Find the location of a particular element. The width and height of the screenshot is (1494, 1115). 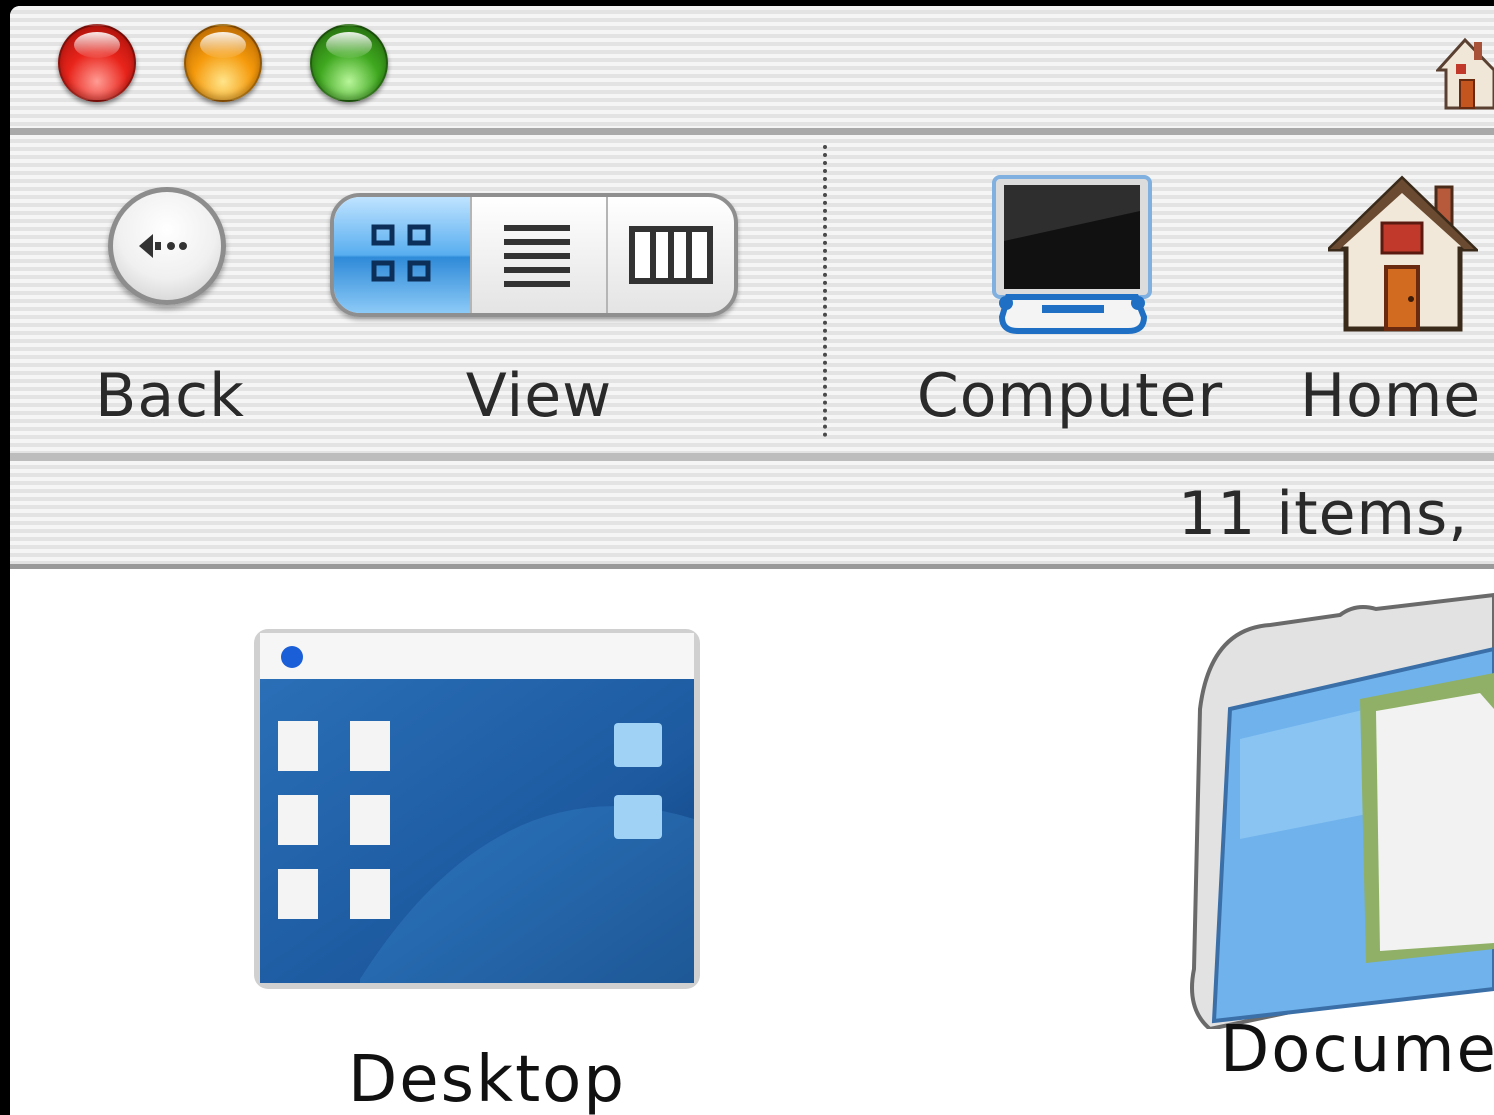

computer-icon is located at coordinates (1072, 254).